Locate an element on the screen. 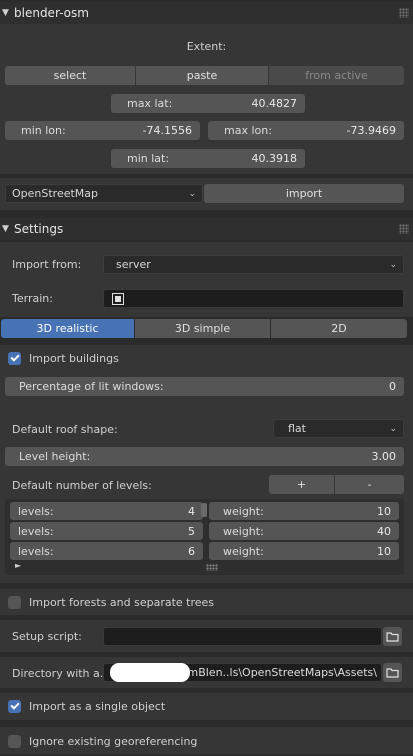 The width and height of the screenshot is (413, 756). level-height-field: Level height: 3.00 is located at coordinates (204, 456).